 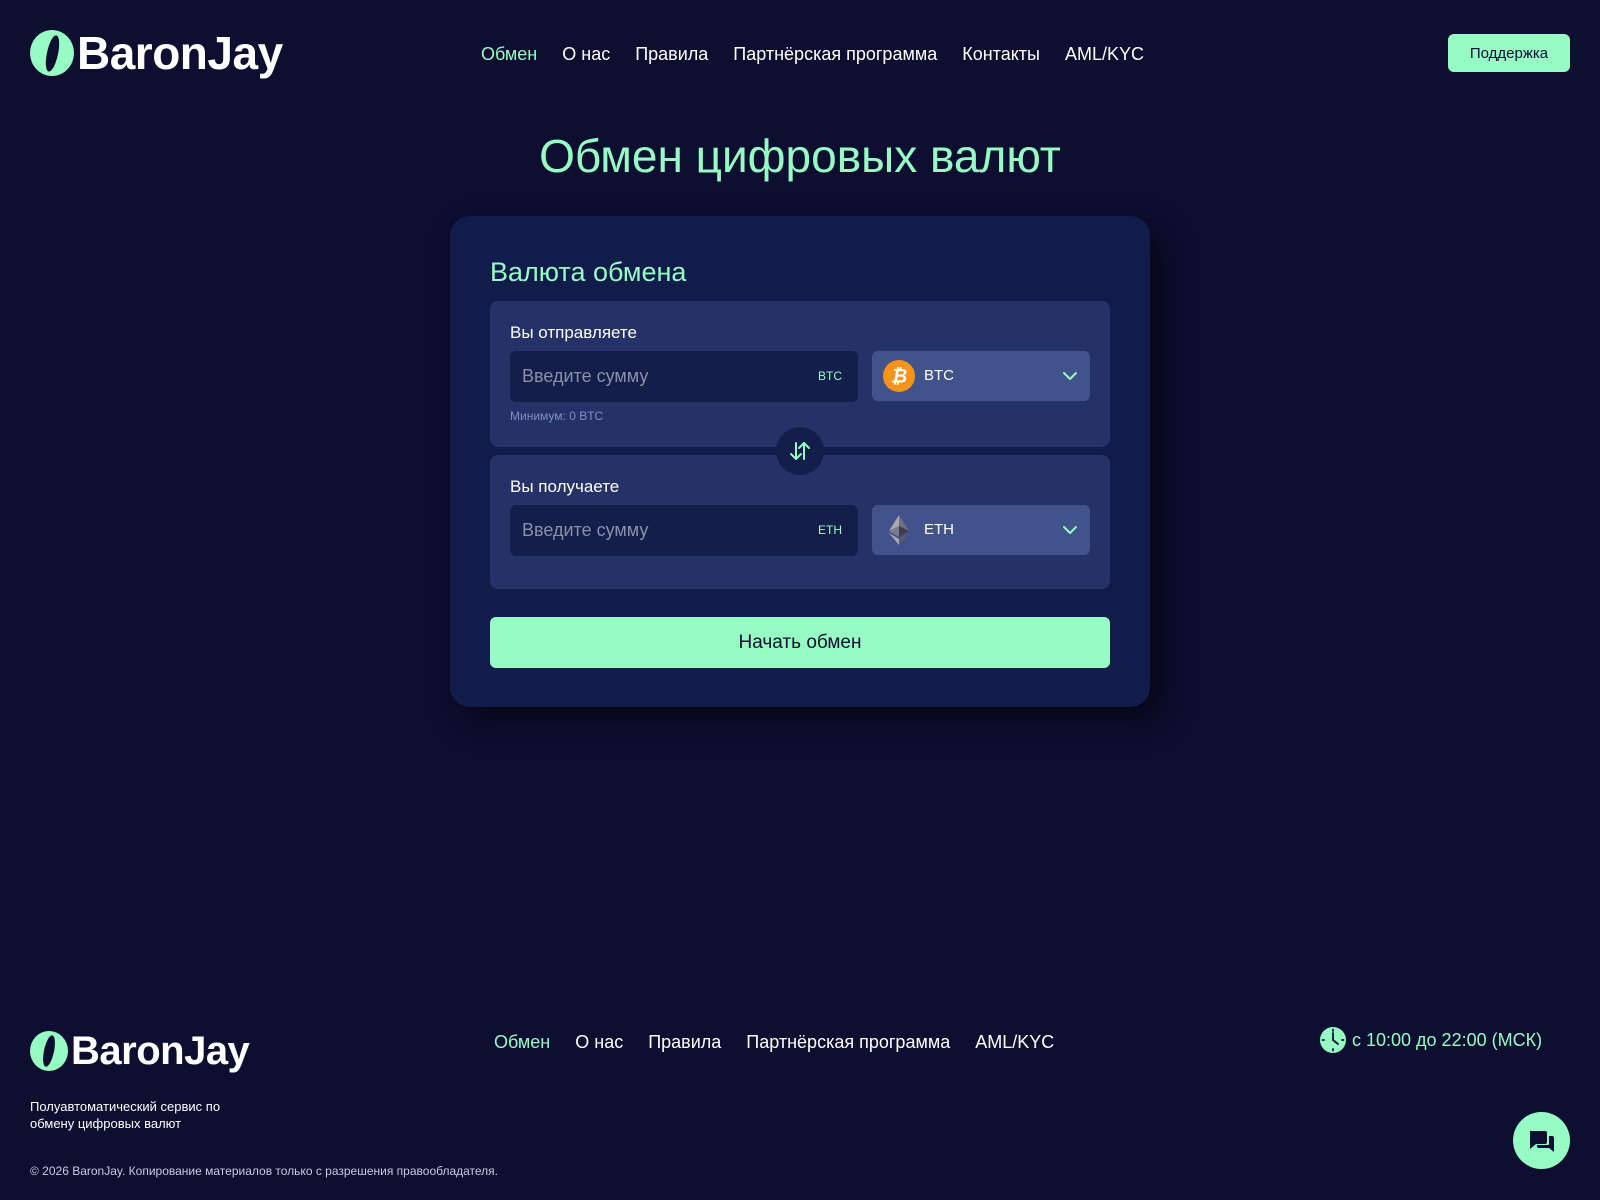 I want to click on send-panel: Вы отправляете BTC ₿ BTC Минимум: 0 BTC, so click(x=800, y=374).